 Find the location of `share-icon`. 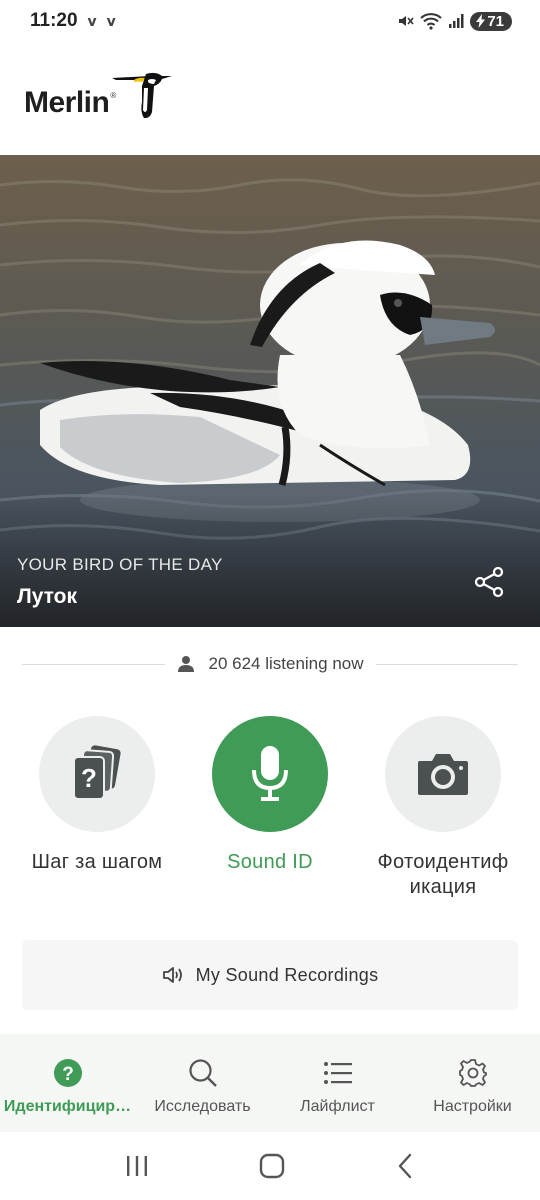

share-icon is located at coordinates (489, 582).